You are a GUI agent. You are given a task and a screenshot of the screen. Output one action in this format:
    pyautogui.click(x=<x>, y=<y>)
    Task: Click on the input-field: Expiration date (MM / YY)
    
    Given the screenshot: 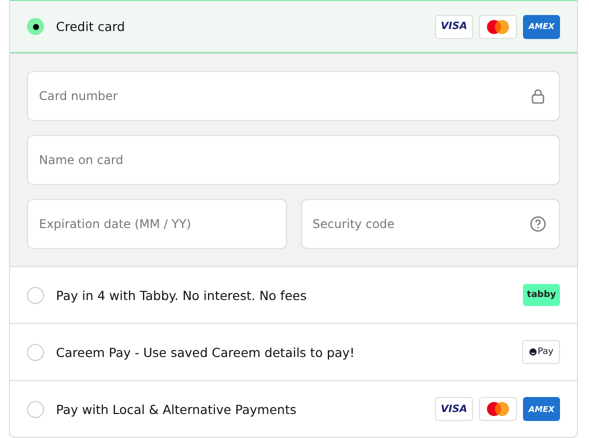 What is the action you would take?
    pyautogui.click(x=156, y=224)
    